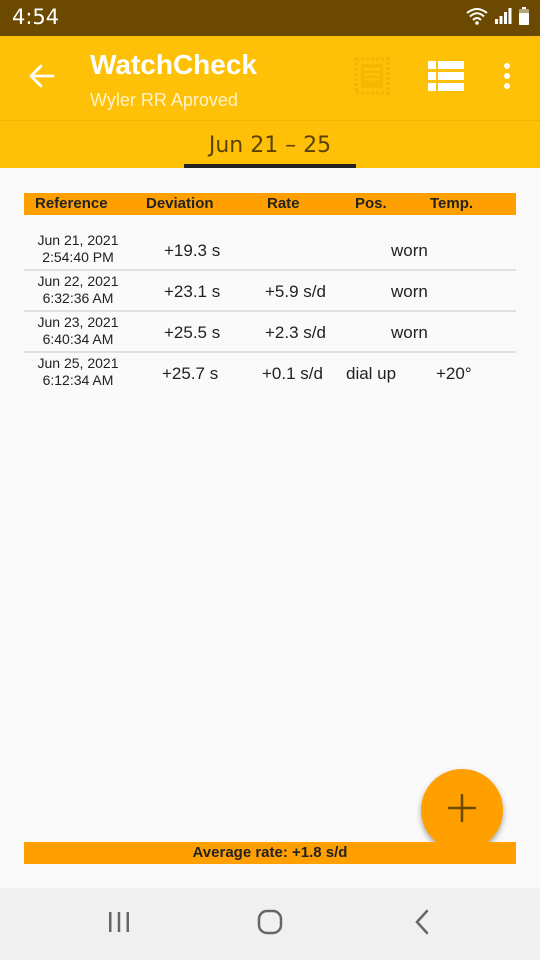 Image resolution: width=540 pixels, height=960 pixels. What do you see at coordinates (192, 250) in the screenshot?
I see `deviation-value: +19.3 s` at bounding box center [192, 250].